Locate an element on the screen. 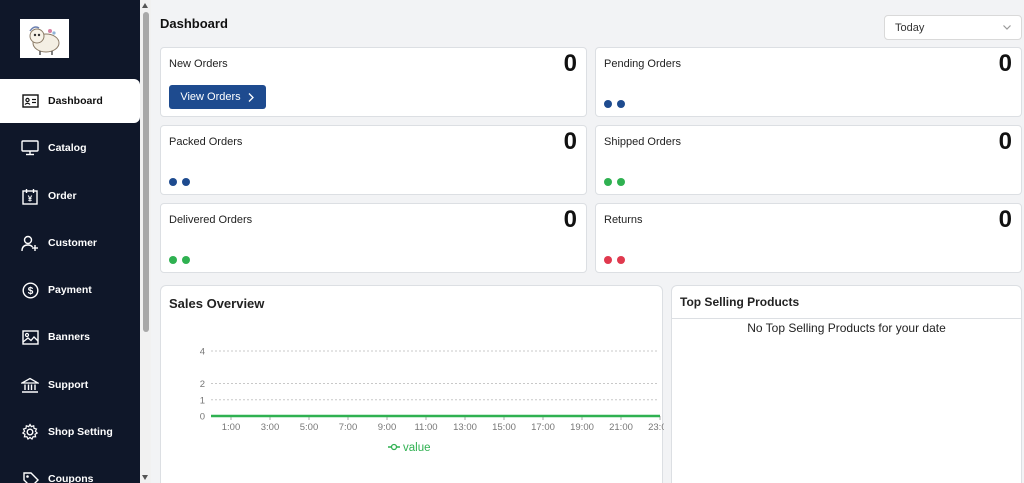 This screenshot has height=483, width=1024. shop-logo is located at coordinates (44, 38).